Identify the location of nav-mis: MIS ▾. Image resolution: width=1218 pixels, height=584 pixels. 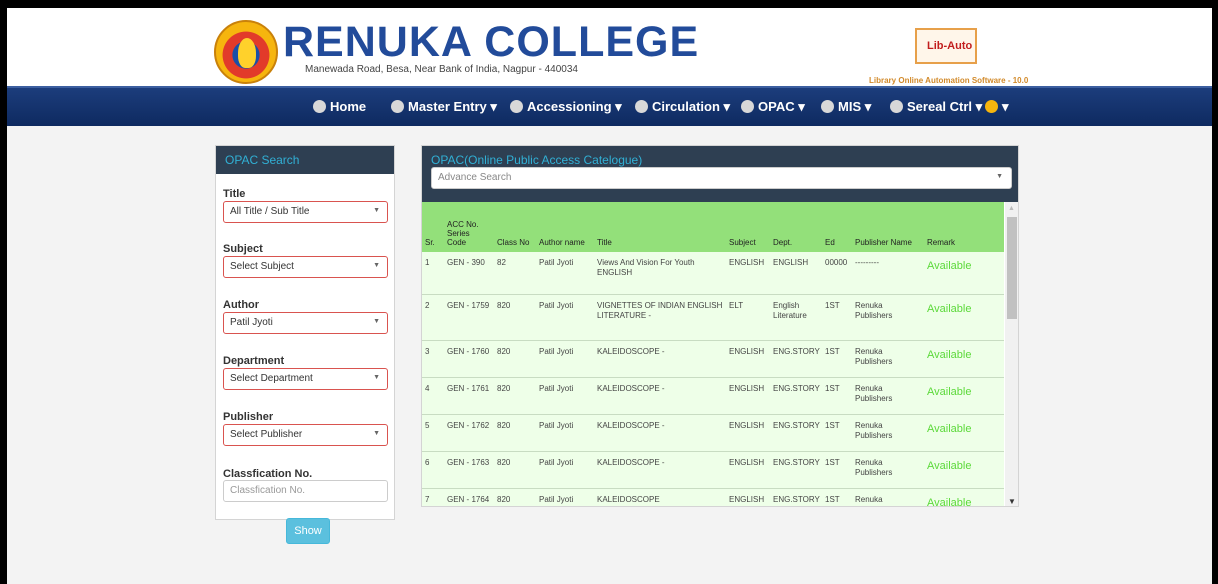
(846, 107).